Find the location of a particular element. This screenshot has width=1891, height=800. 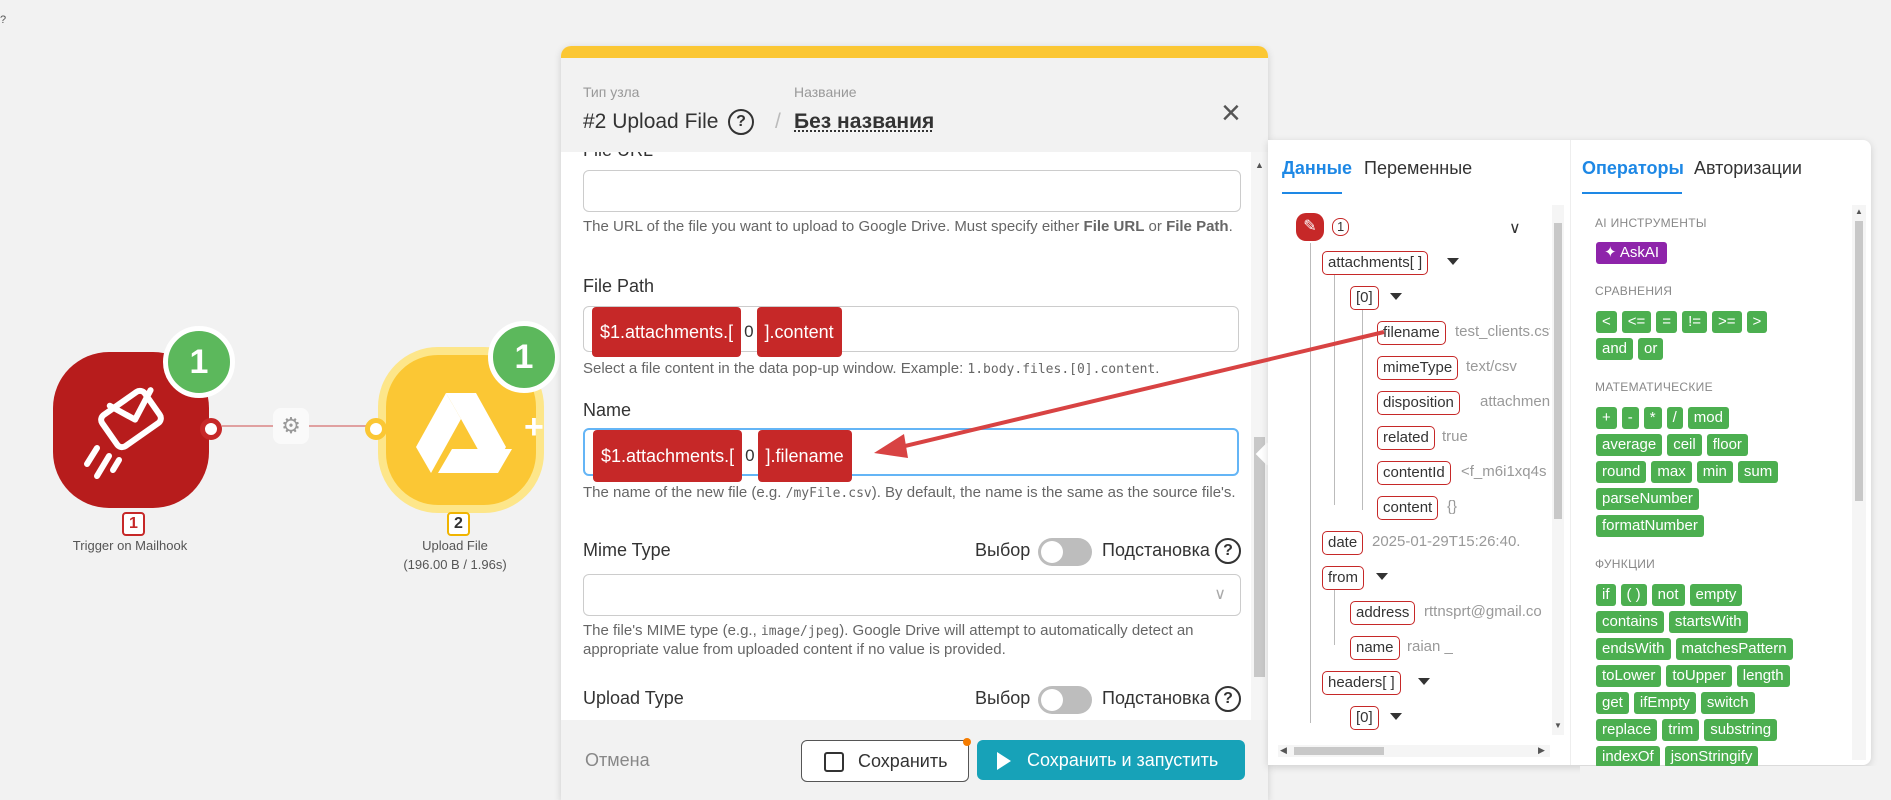

annotation-arrow-line is located at coordinates (1136, 391).